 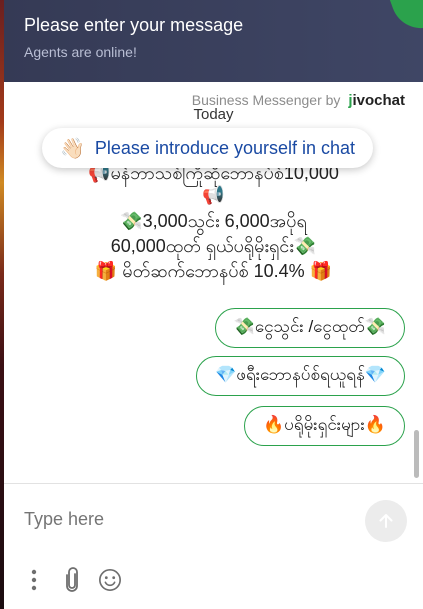 I want to click on brand-credit: Business Messenger by jivochat, so click(x=298, y=100).